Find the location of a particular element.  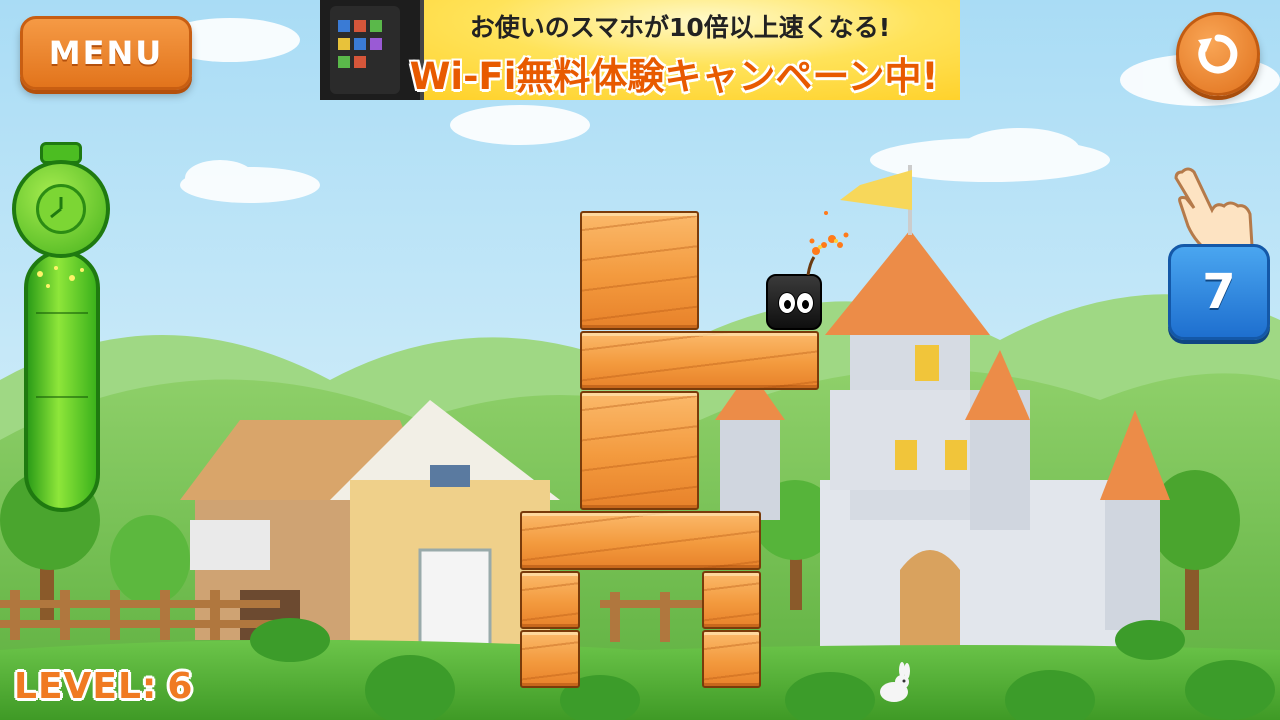

level-label: LEVEL: is located at coordinates (86, 686).